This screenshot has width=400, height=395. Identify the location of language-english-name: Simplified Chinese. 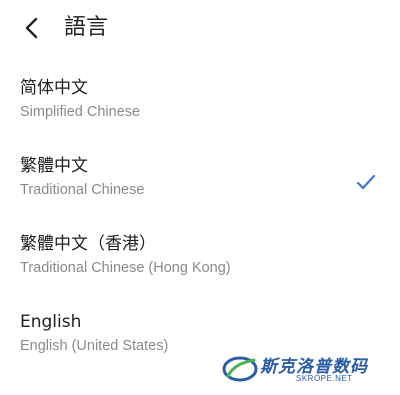
(80, 112).